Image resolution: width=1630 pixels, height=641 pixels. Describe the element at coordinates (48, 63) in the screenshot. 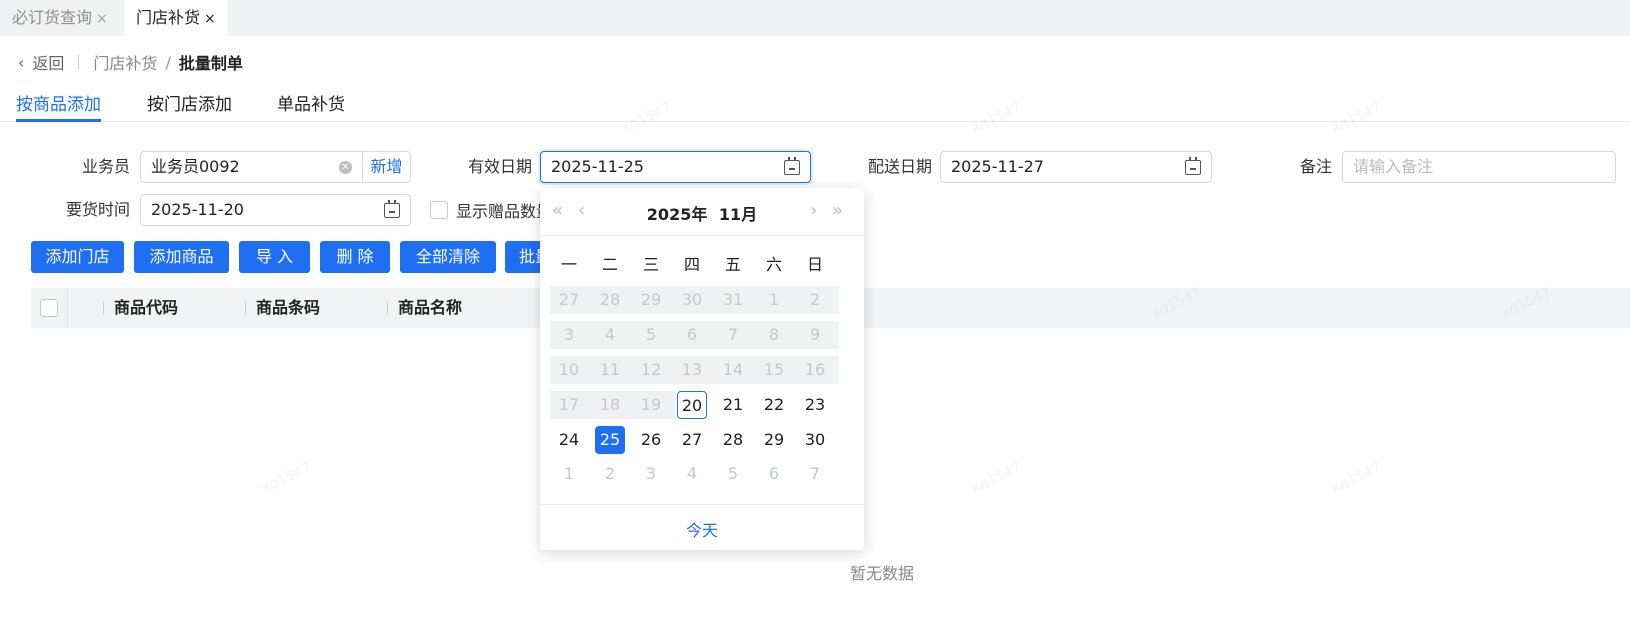

I see `back-label: 返回` at that location.